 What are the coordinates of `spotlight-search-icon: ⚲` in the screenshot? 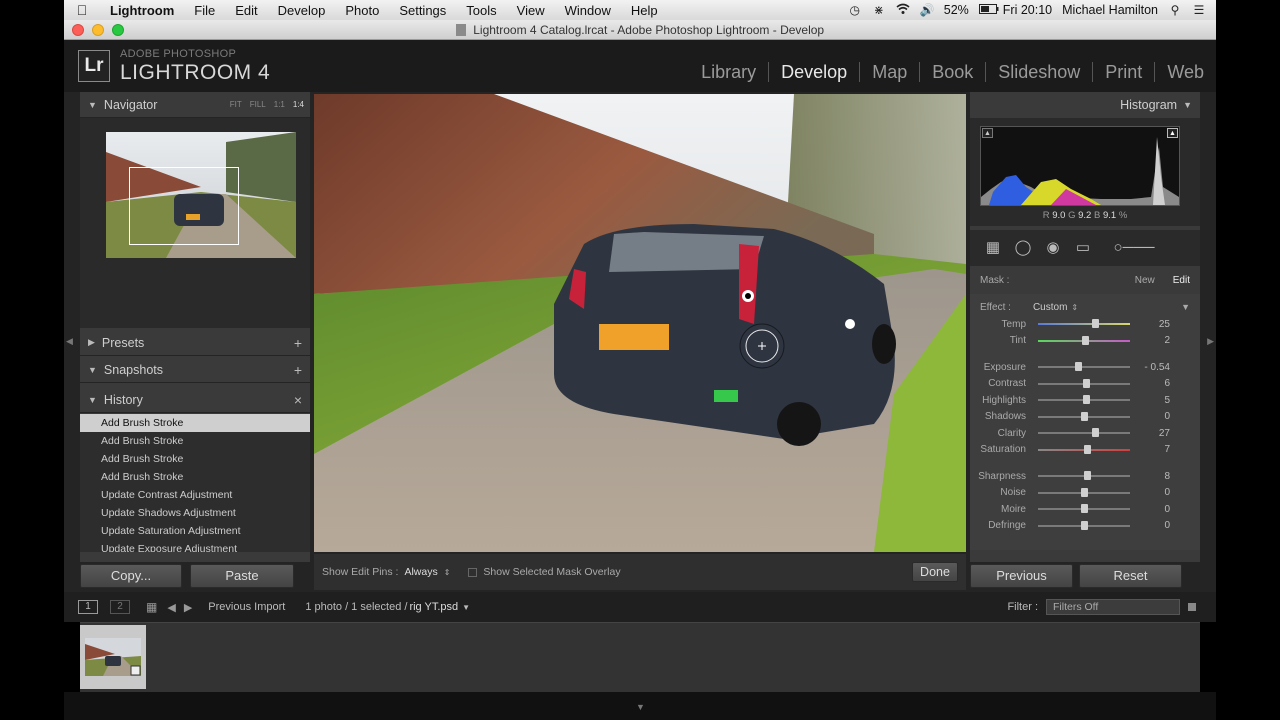 It's located at (1175, 10).